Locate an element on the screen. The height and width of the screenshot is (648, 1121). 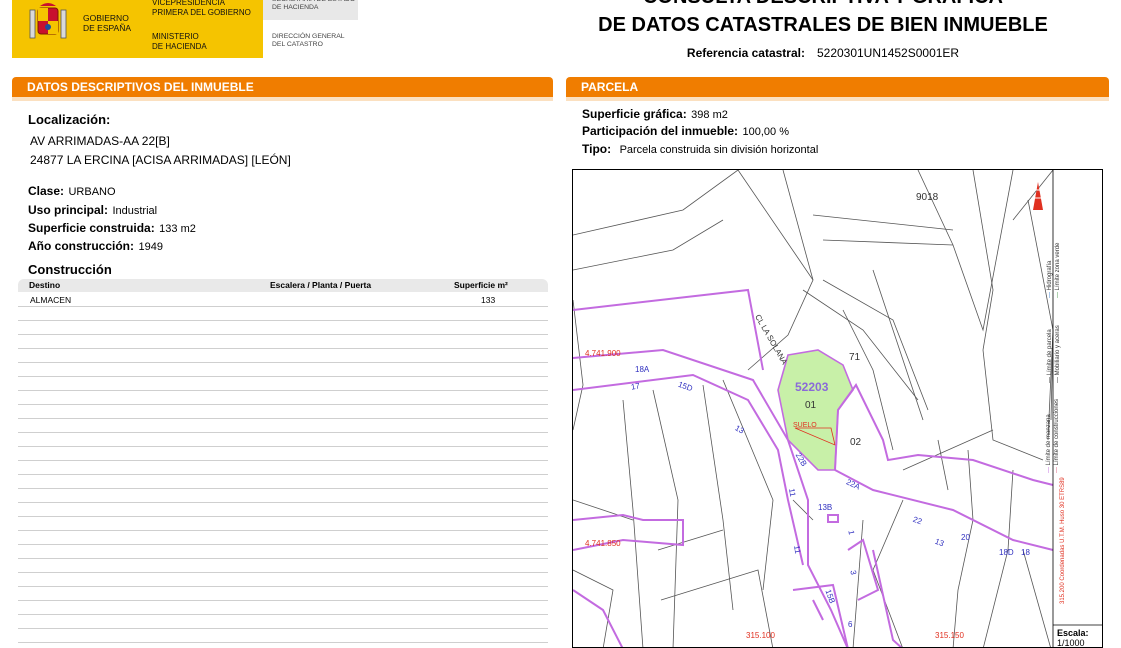
superficie-row: Superficie construida: 133 m2 is located at coordinates (112, 228).